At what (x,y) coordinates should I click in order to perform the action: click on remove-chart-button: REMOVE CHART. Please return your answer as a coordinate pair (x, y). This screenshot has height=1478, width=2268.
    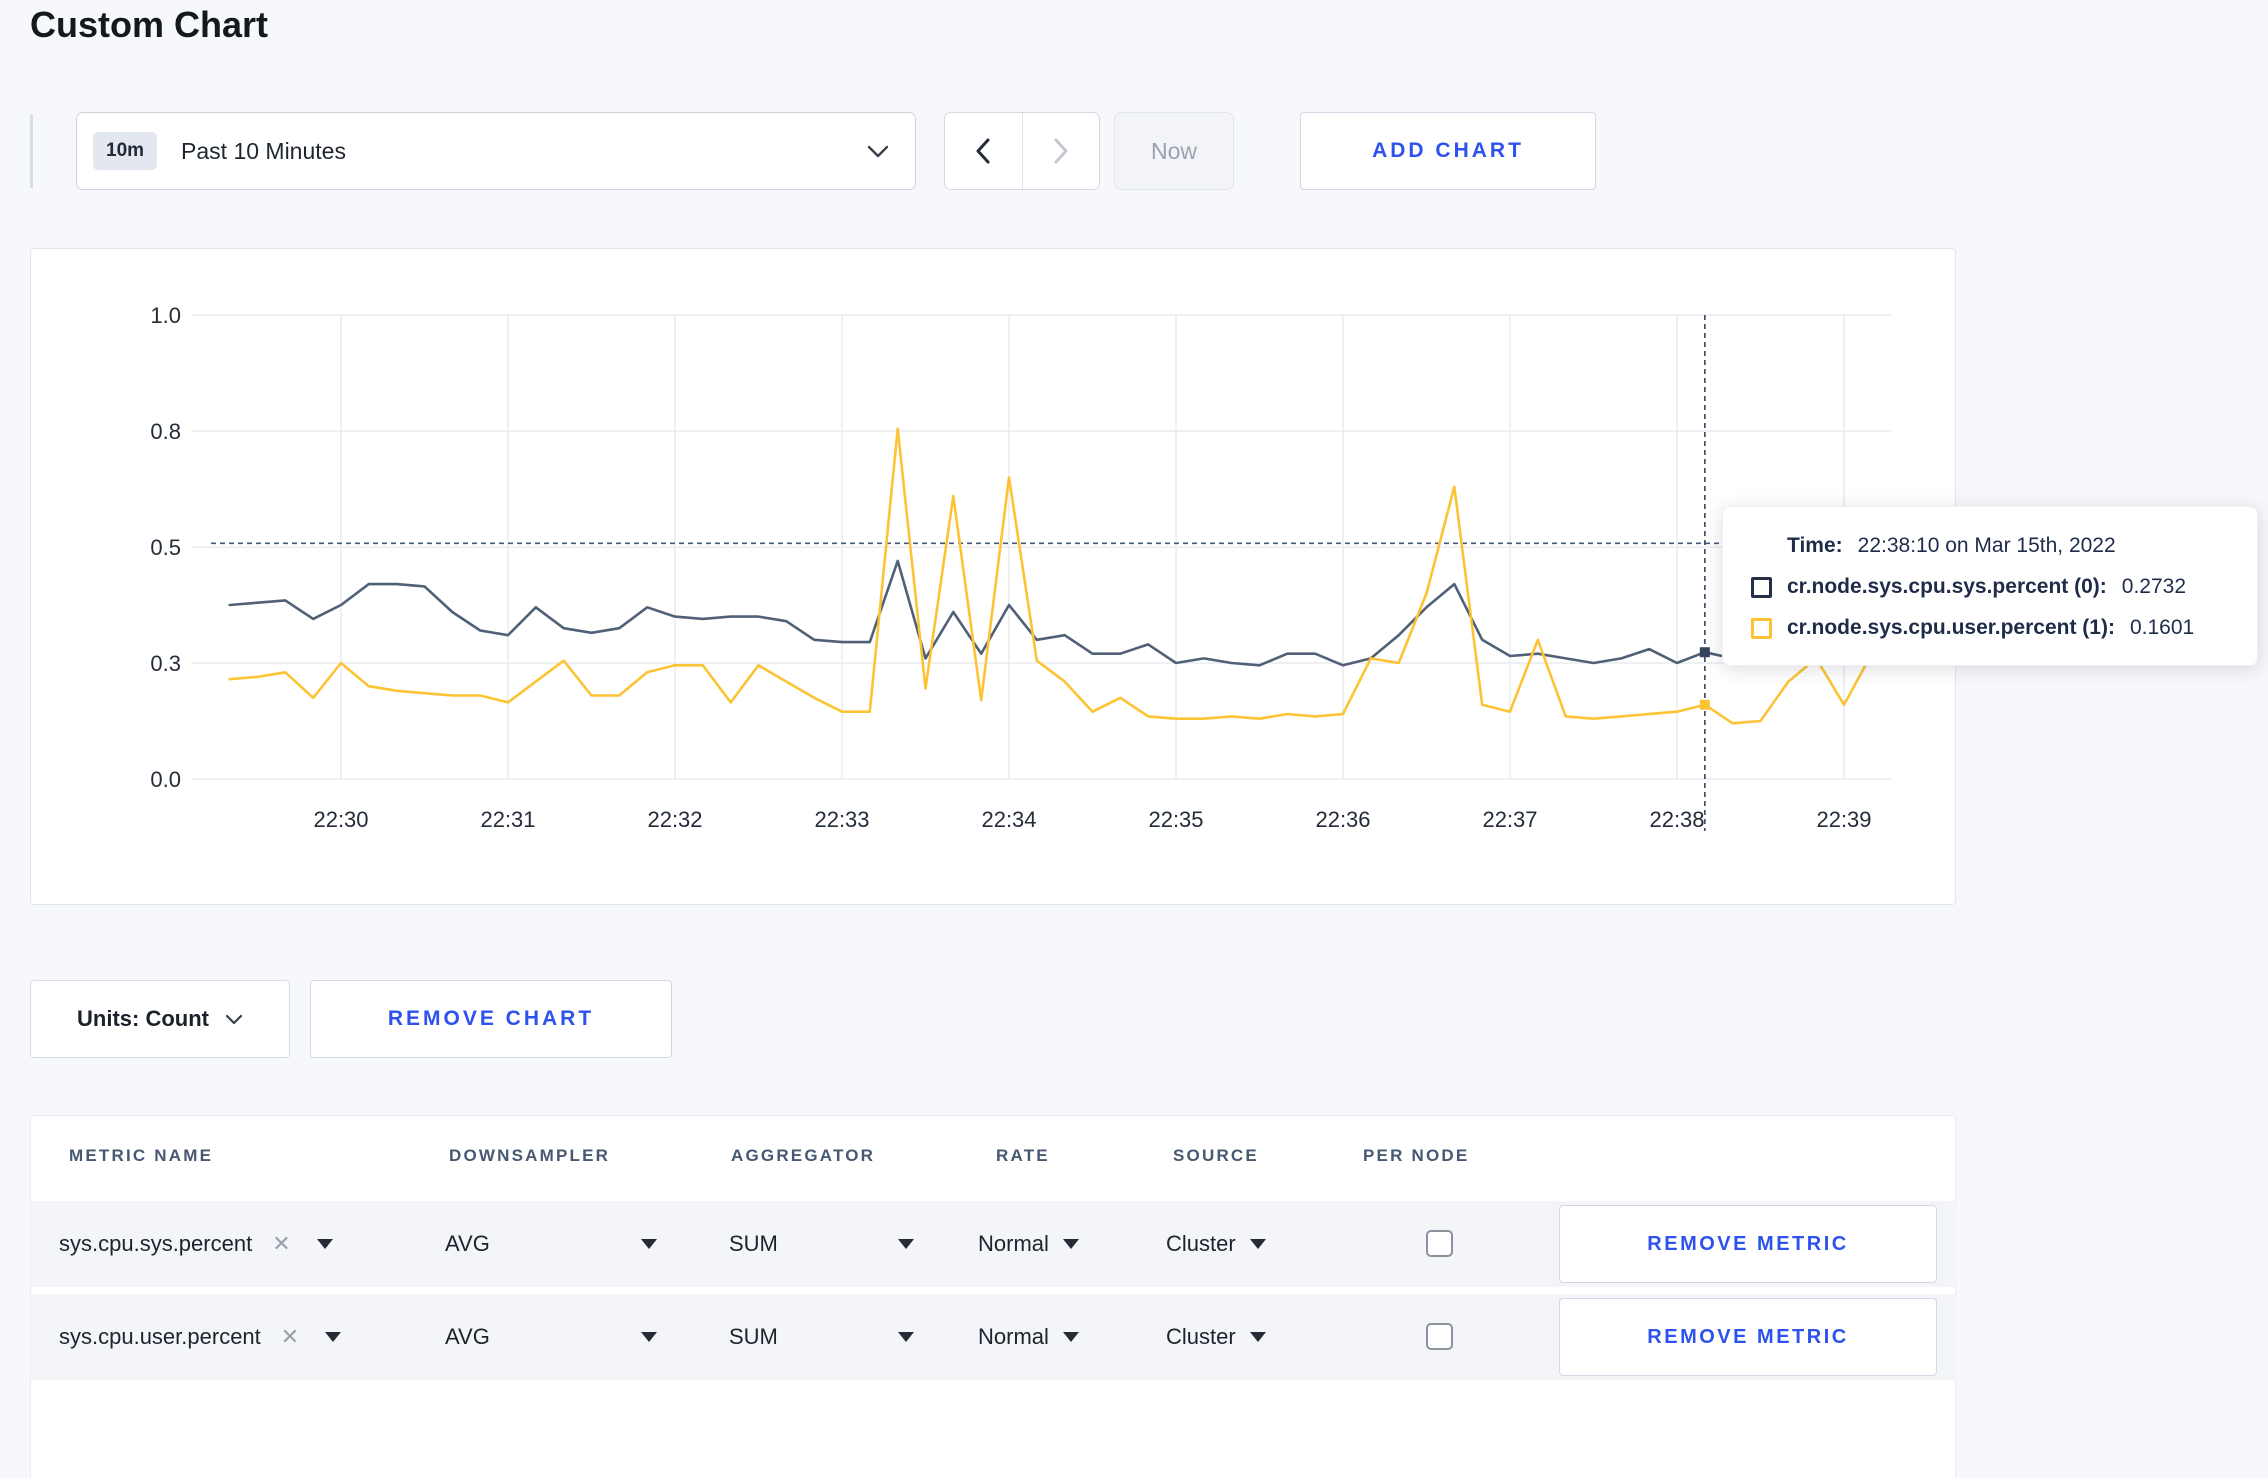
    Looking at the image, I should click on (491, 1019).